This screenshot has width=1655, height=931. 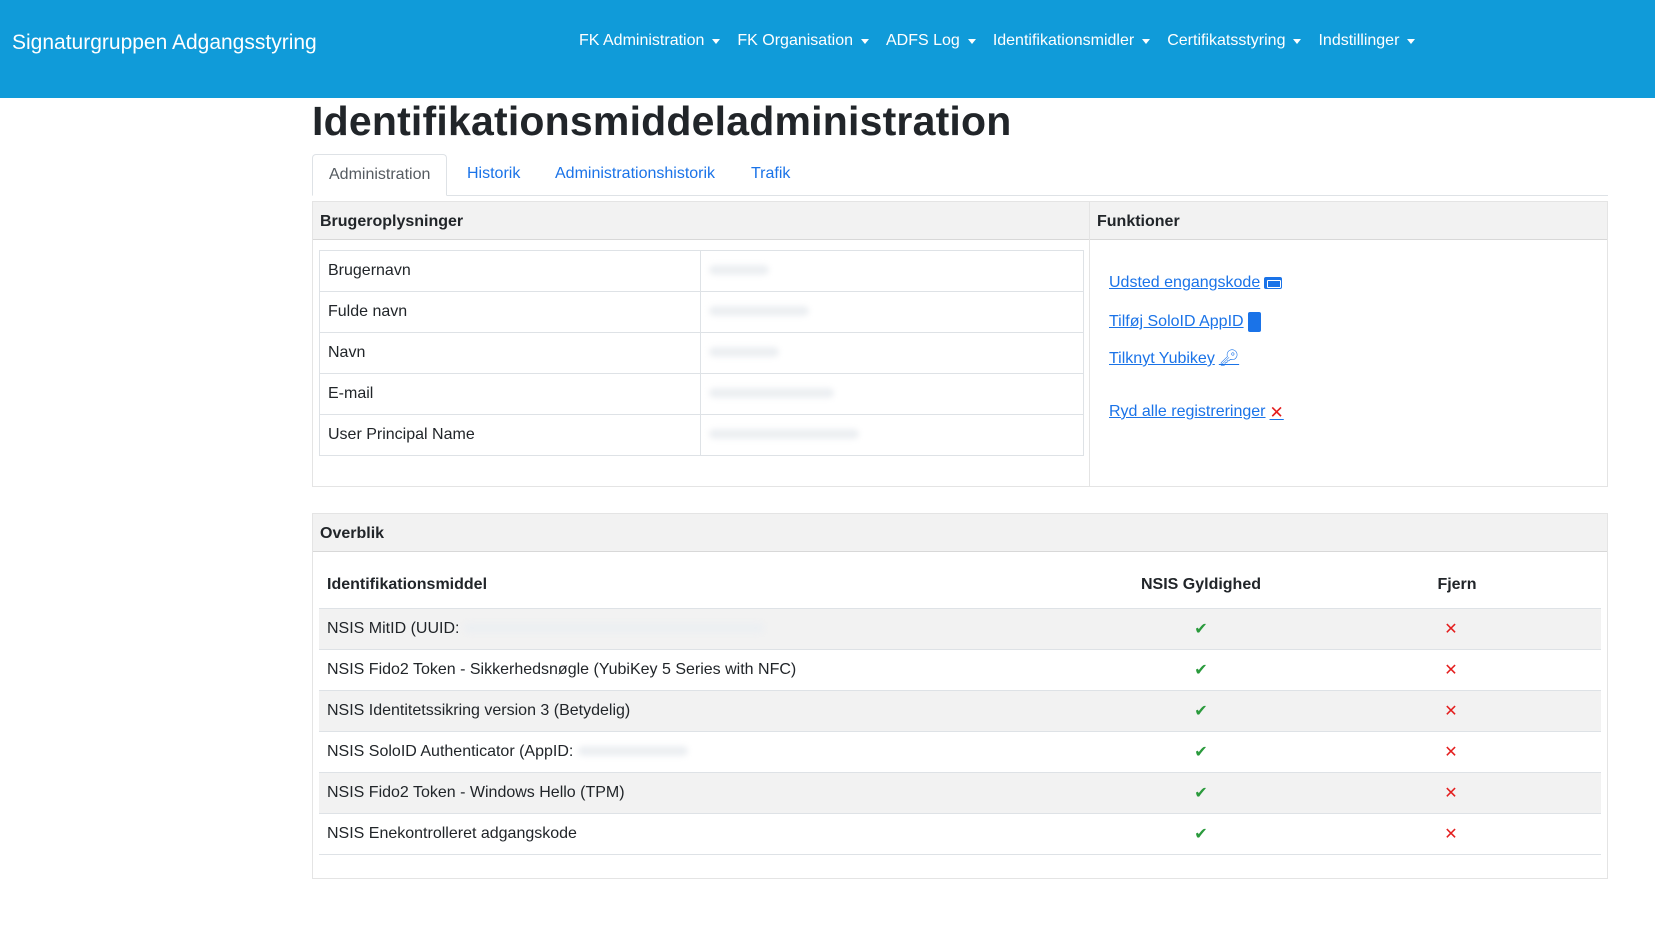 I want to click on tab-historik: Historik, so click(x=493, y=175).